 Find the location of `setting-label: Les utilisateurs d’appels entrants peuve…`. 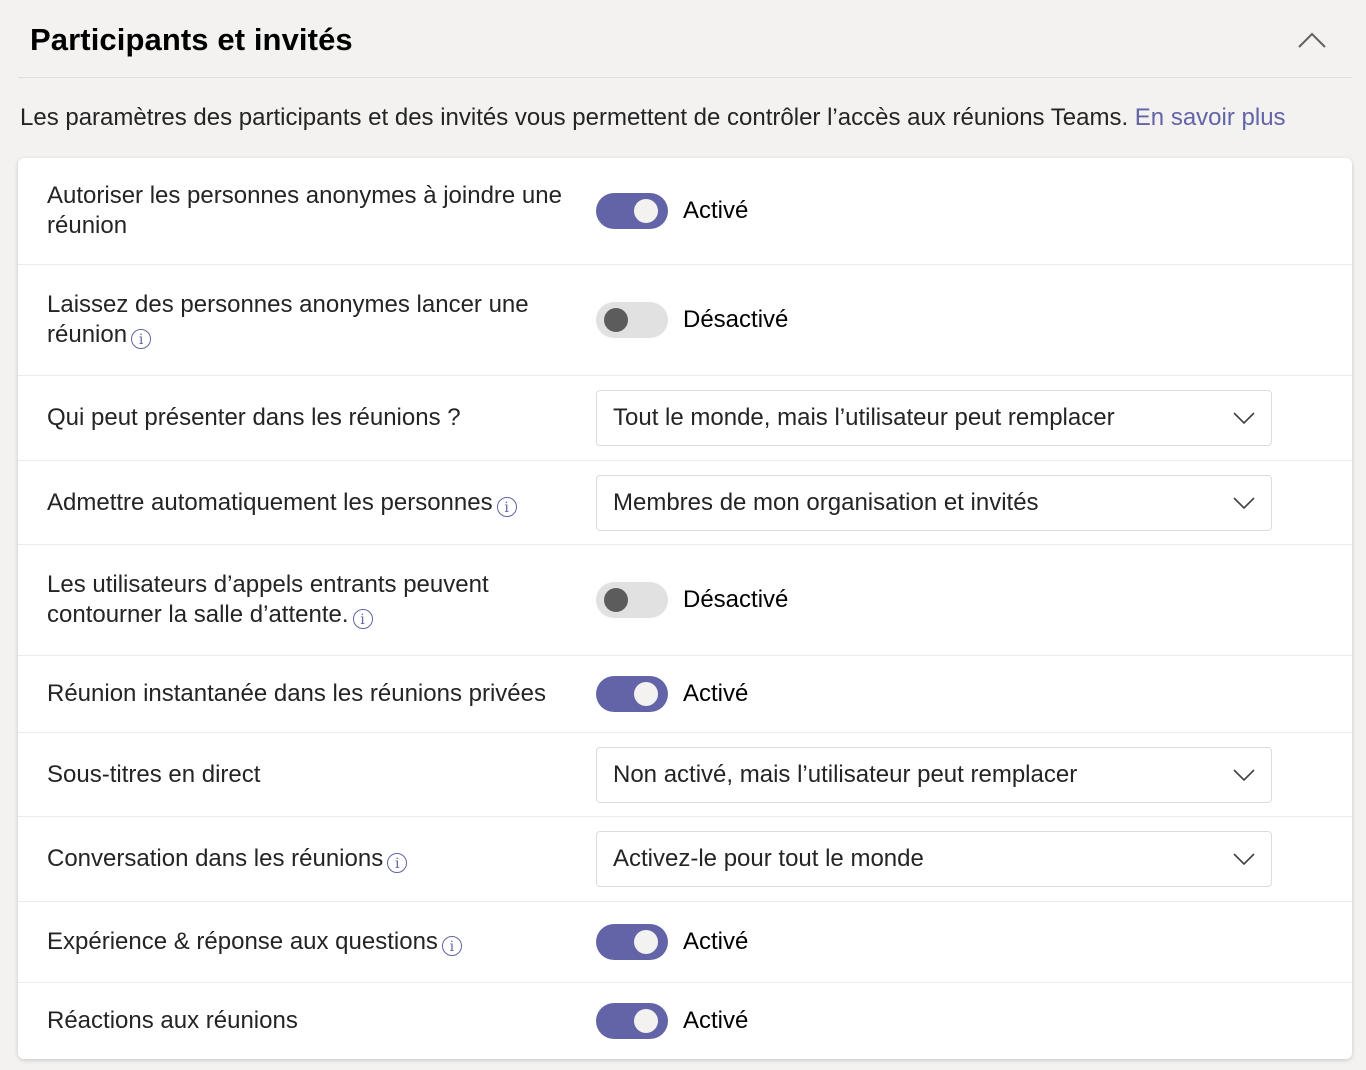

setting-label: Les utilisateurs d’appels entrants peuve… is located at coordinates (268, 600).